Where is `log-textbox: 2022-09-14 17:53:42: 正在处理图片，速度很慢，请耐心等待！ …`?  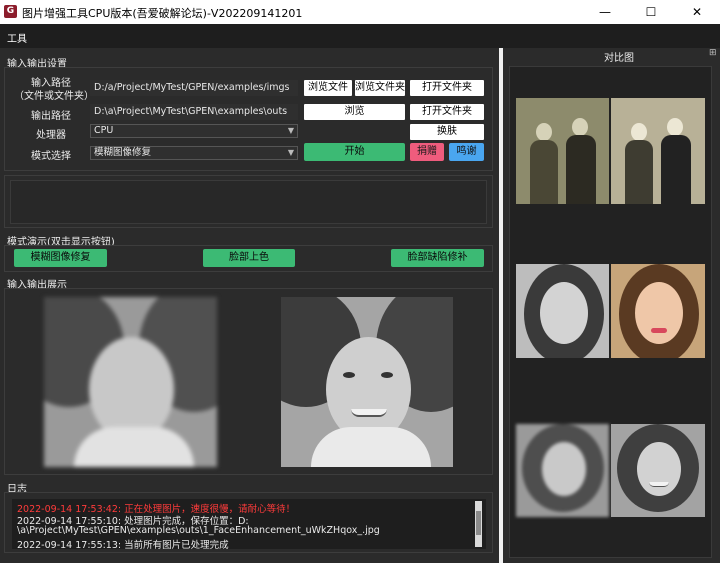 log-textbox: 2022-09-14 17:53:42: 正在处理图片，速度很慢，请耐心等待！ … is located at coordinates (249, 525).